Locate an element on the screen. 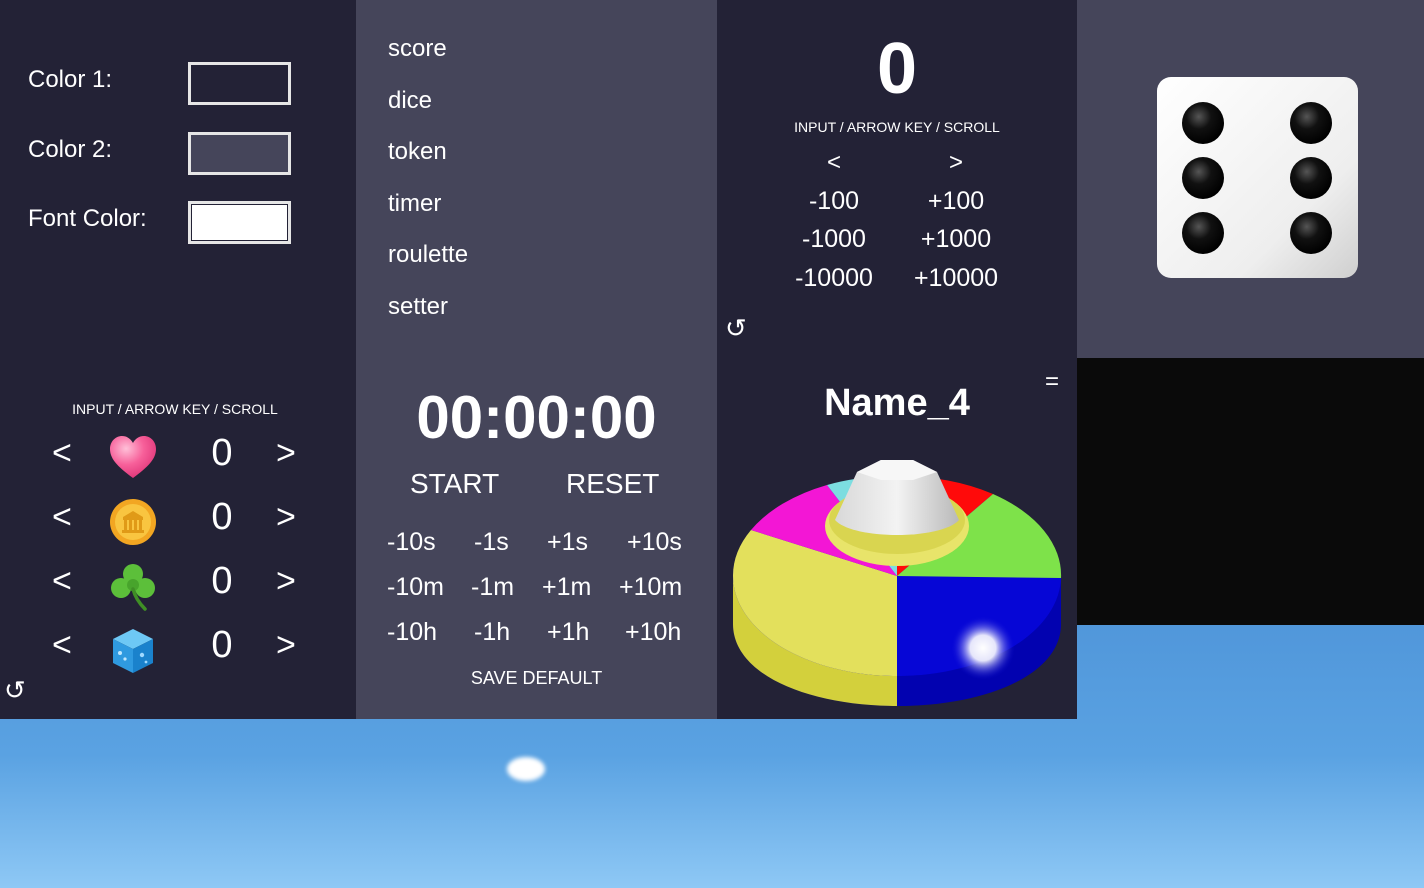 The height and width of the screenshot is (888, 1424). ice-cube-icon is located at coordinates (133, 650).